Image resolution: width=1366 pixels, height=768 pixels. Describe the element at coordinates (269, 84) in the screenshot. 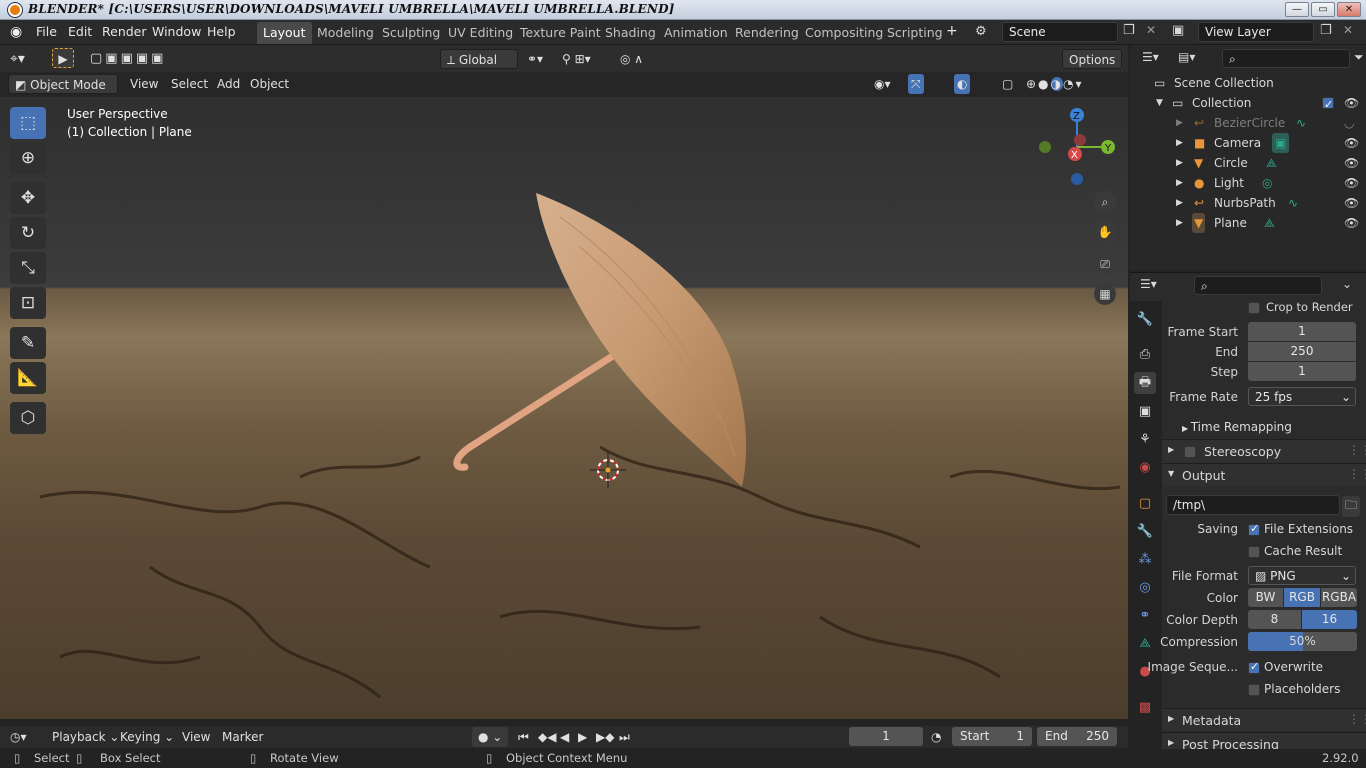

I see `menu-object: Object` at that location.